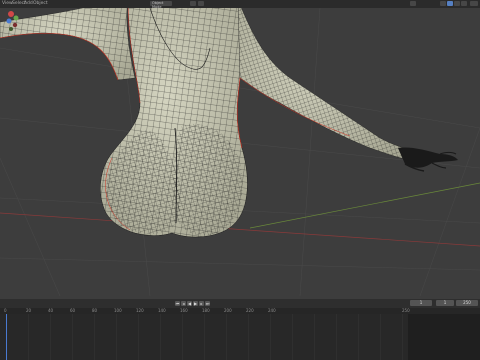  I want to click on ruler-tick: 40, so click(51, 310).